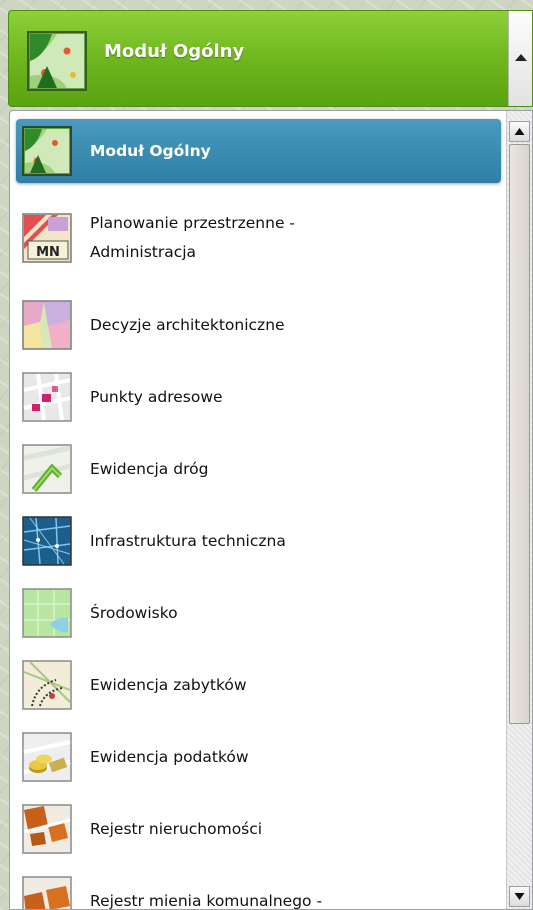  I want to click on list-item-label: Punkty adresowe, so click(156, 396).